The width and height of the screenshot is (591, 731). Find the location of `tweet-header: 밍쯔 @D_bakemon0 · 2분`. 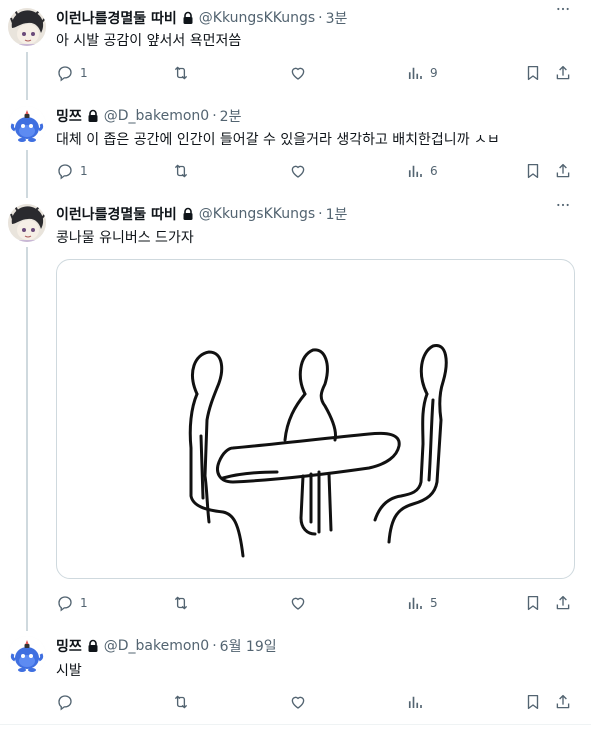

tweet-header: 밍쯔 @D_bakemon0 · 2분 is located at coordinates (148, 116).